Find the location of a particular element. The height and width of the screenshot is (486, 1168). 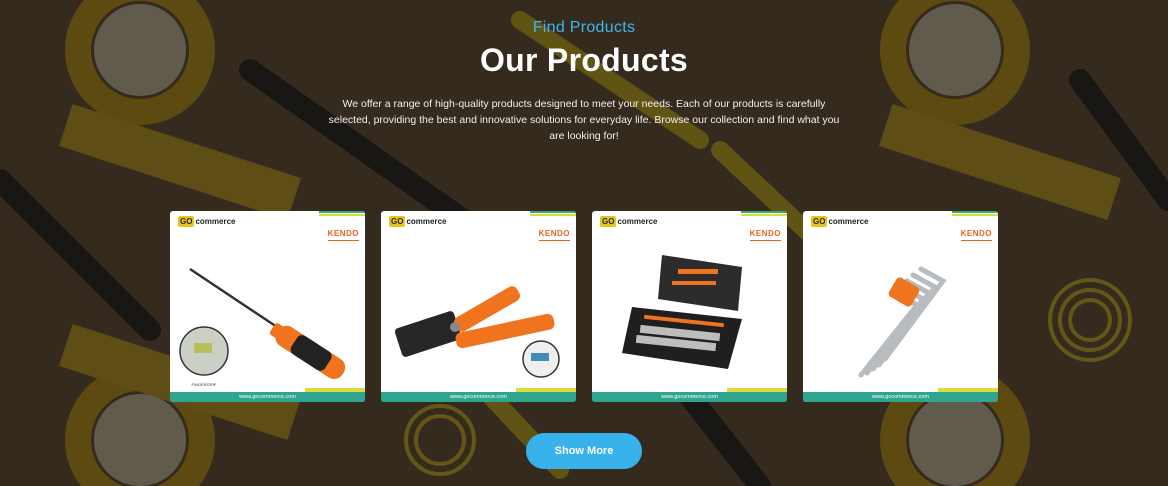

product-card-socket-set: GO commerce KENDO www.gocommerce.com is located at coordinates (689, 306).